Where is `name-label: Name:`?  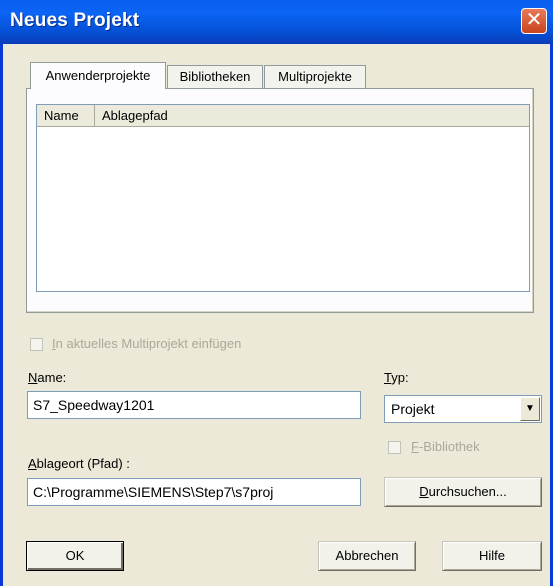 name-label: Name: is located at coordinates (47, 377).